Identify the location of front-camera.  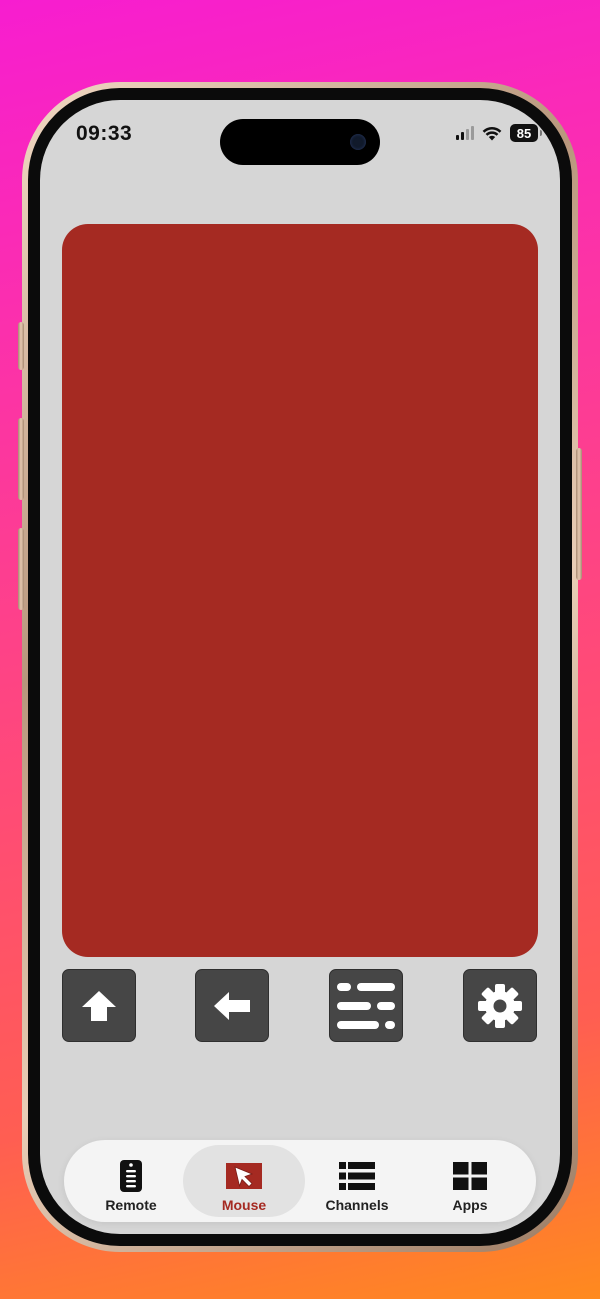
(358, 142).